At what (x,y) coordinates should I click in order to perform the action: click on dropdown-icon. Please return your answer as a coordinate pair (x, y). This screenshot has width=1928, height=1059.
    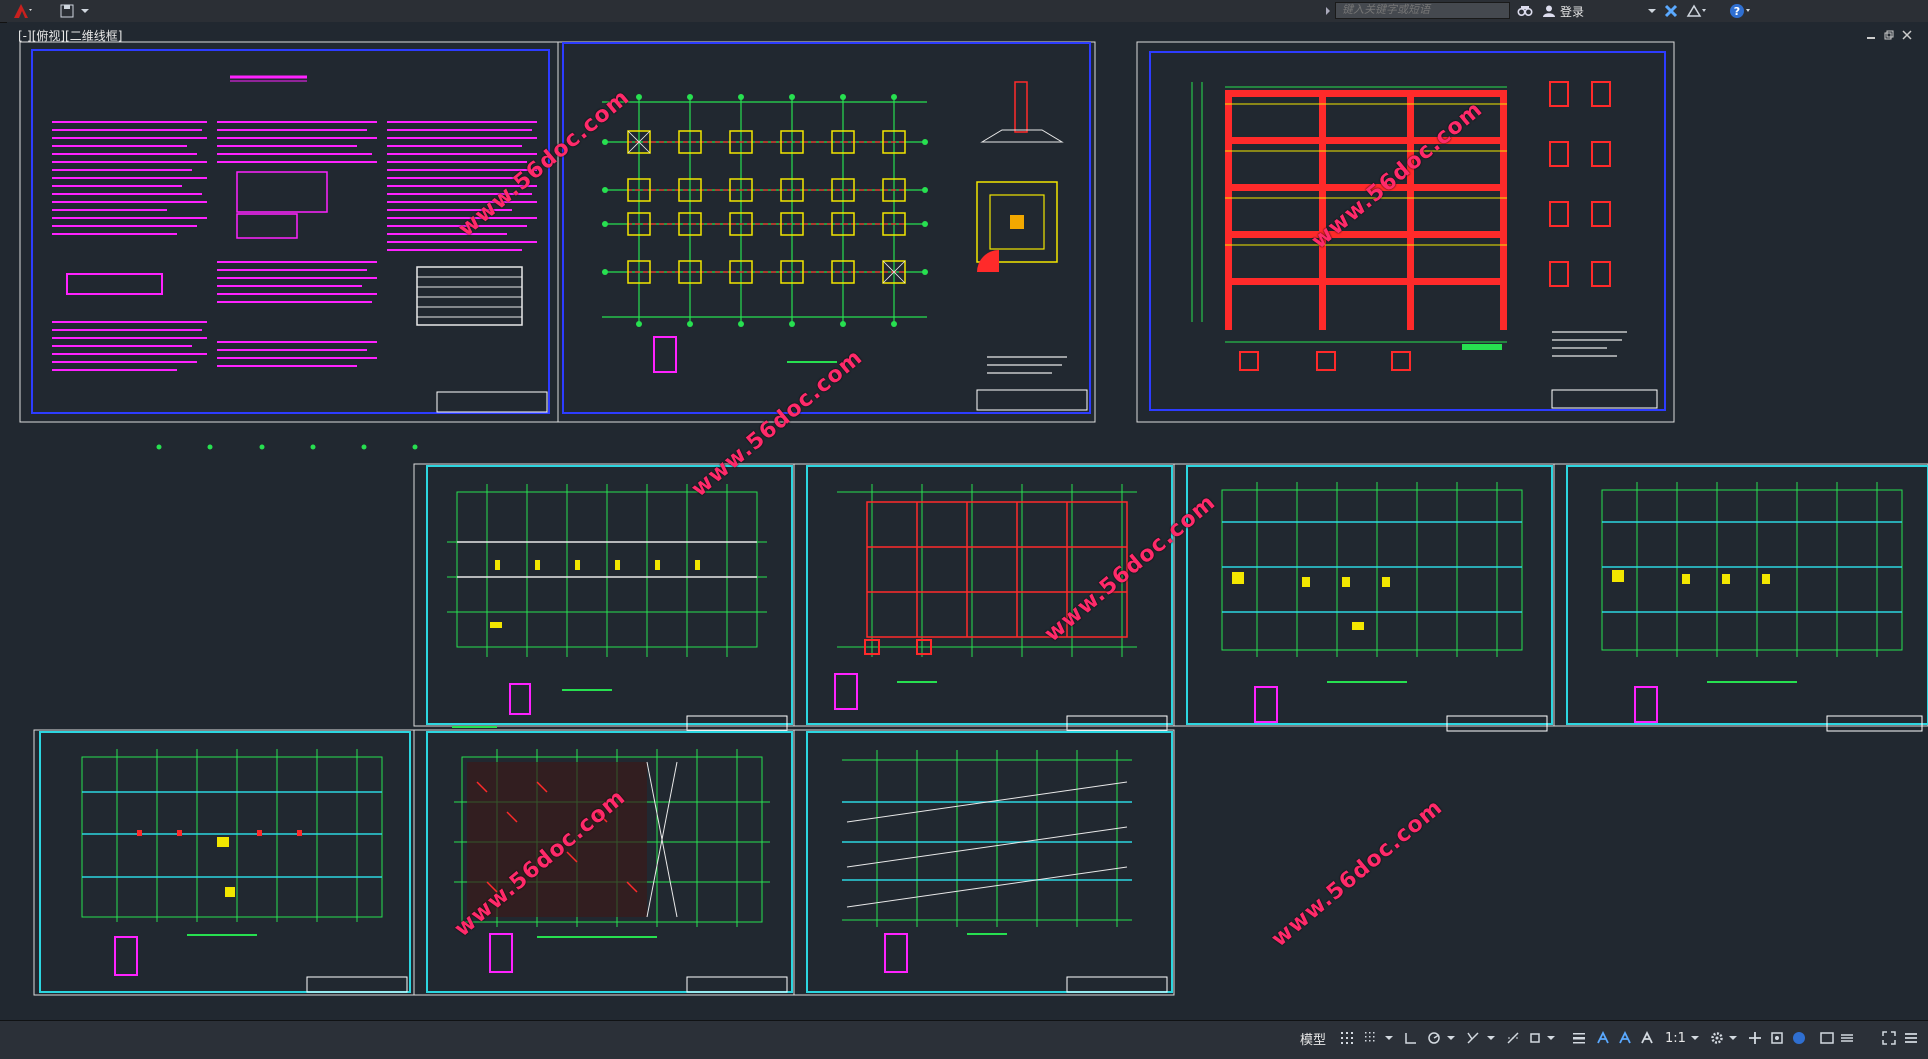
    Looking at the image, I should click on (85, 11).